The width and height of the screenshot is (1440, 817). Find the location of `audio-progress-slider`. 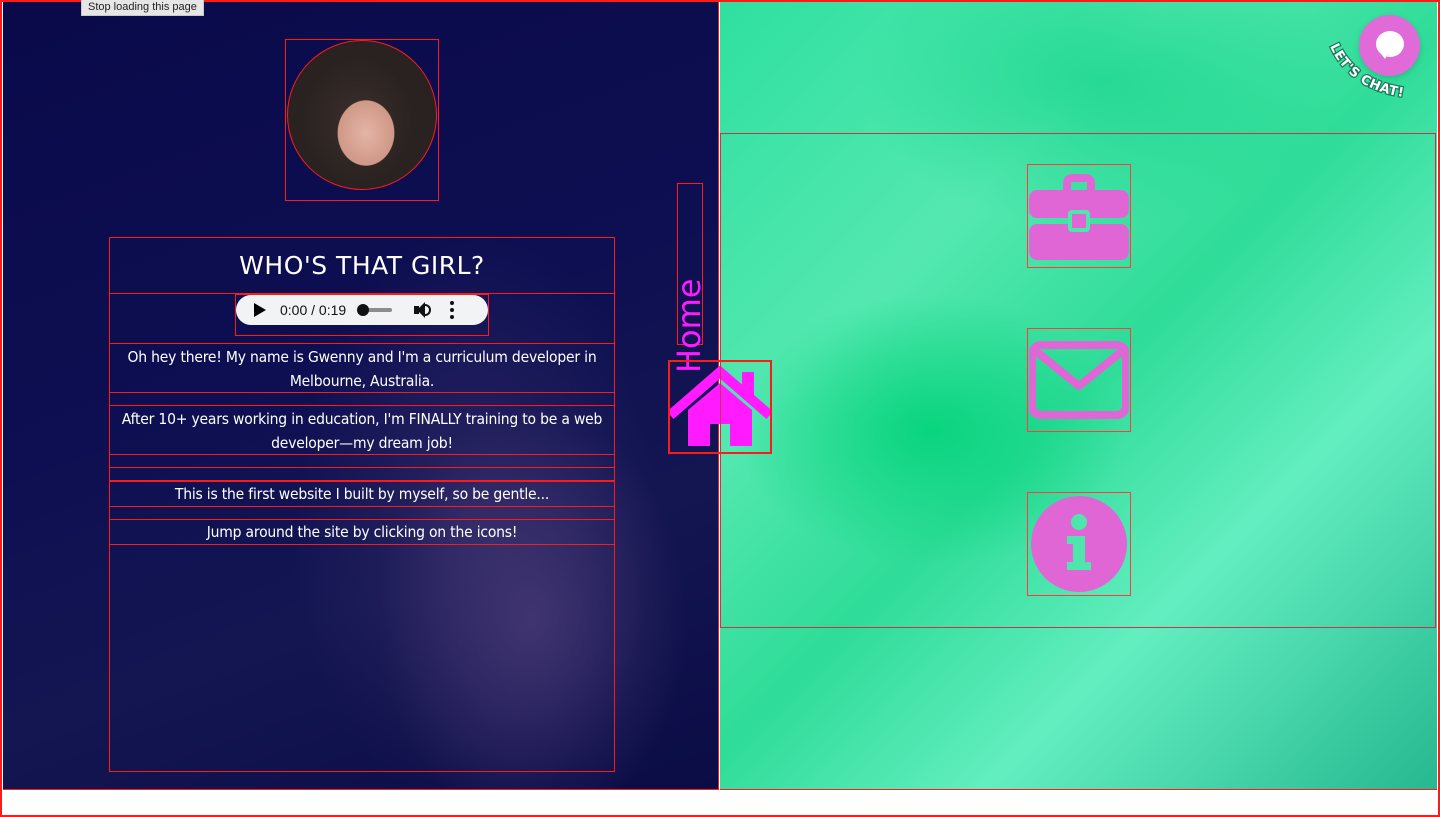

audio-progress-slider is located at coordinates (375, 310).